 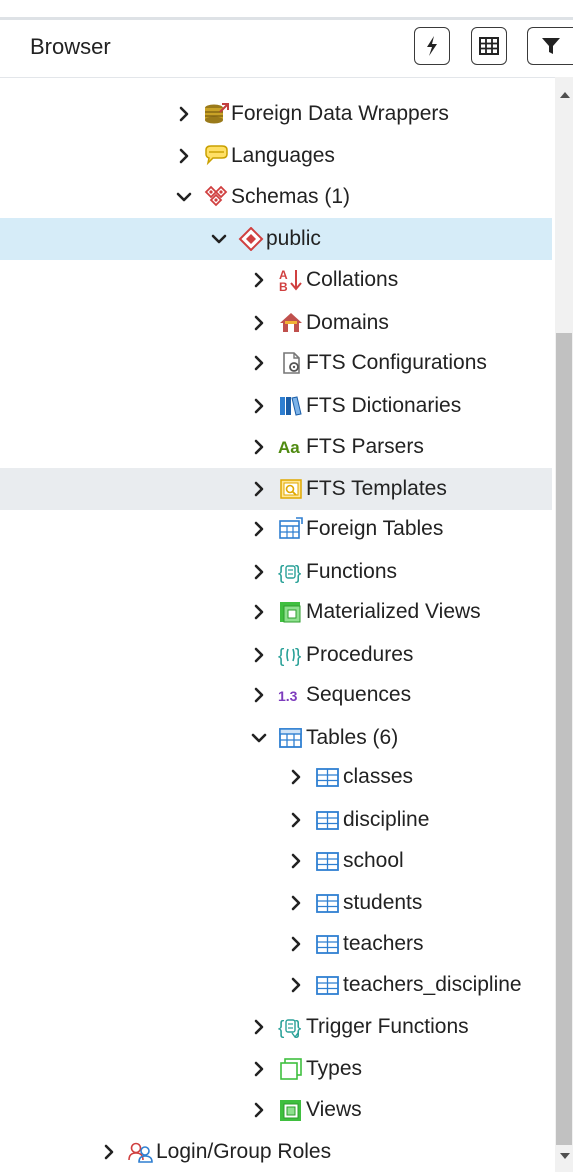 I want to click on fts-configuration-icon, so click(x=291, y=363).